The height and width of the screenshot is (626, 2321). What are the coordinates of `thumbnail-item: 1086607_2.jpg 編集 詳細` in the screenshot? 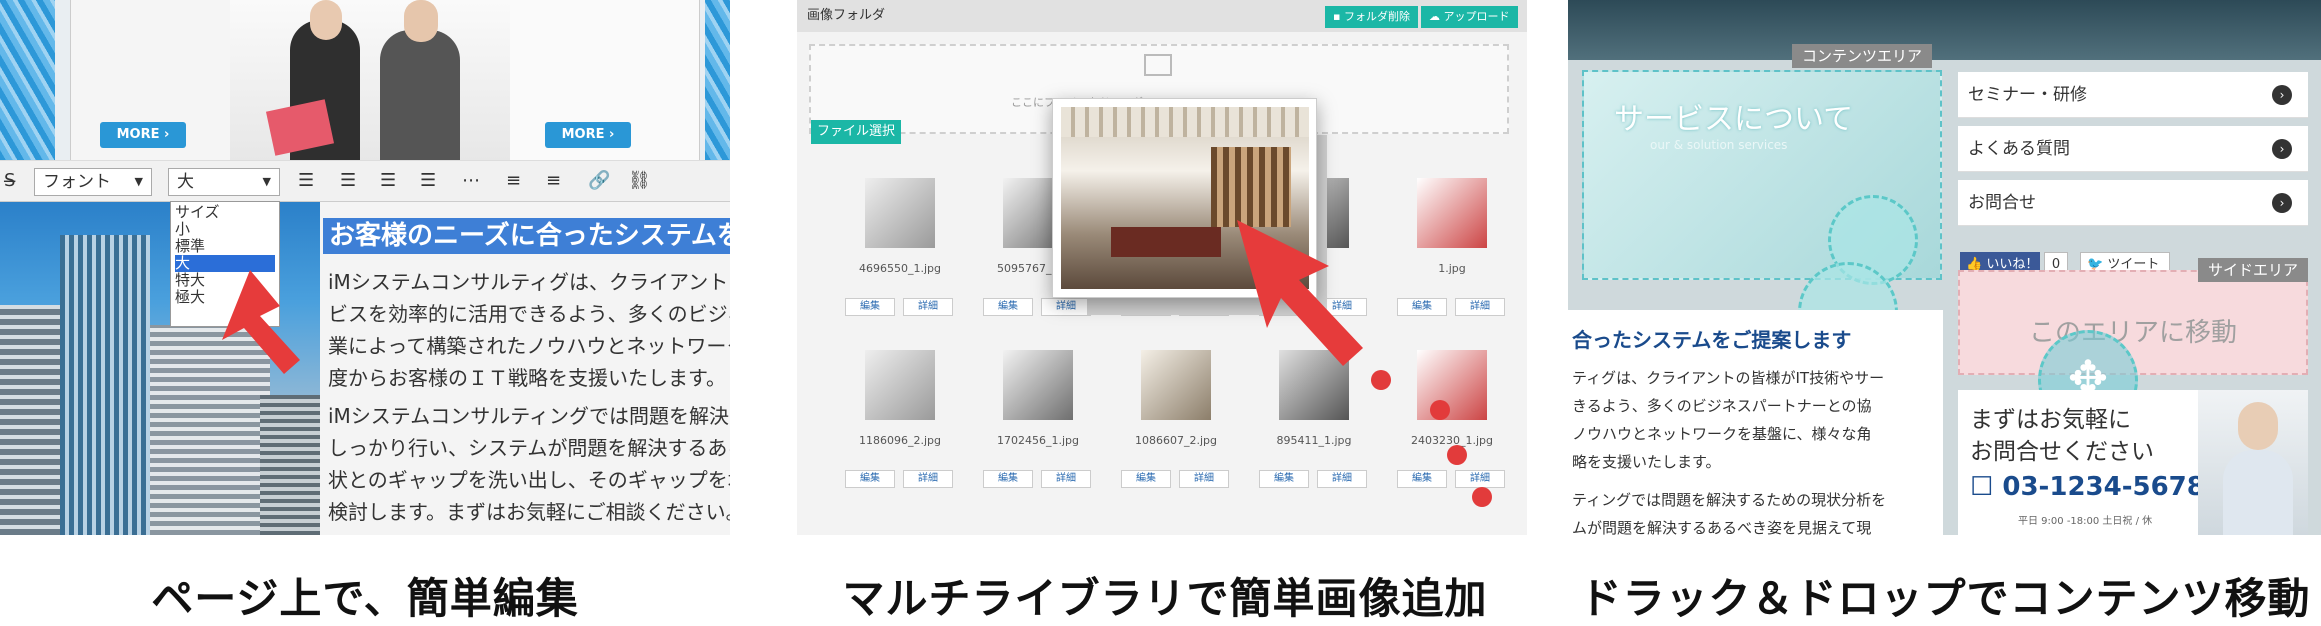 It's located at (1176, 425).